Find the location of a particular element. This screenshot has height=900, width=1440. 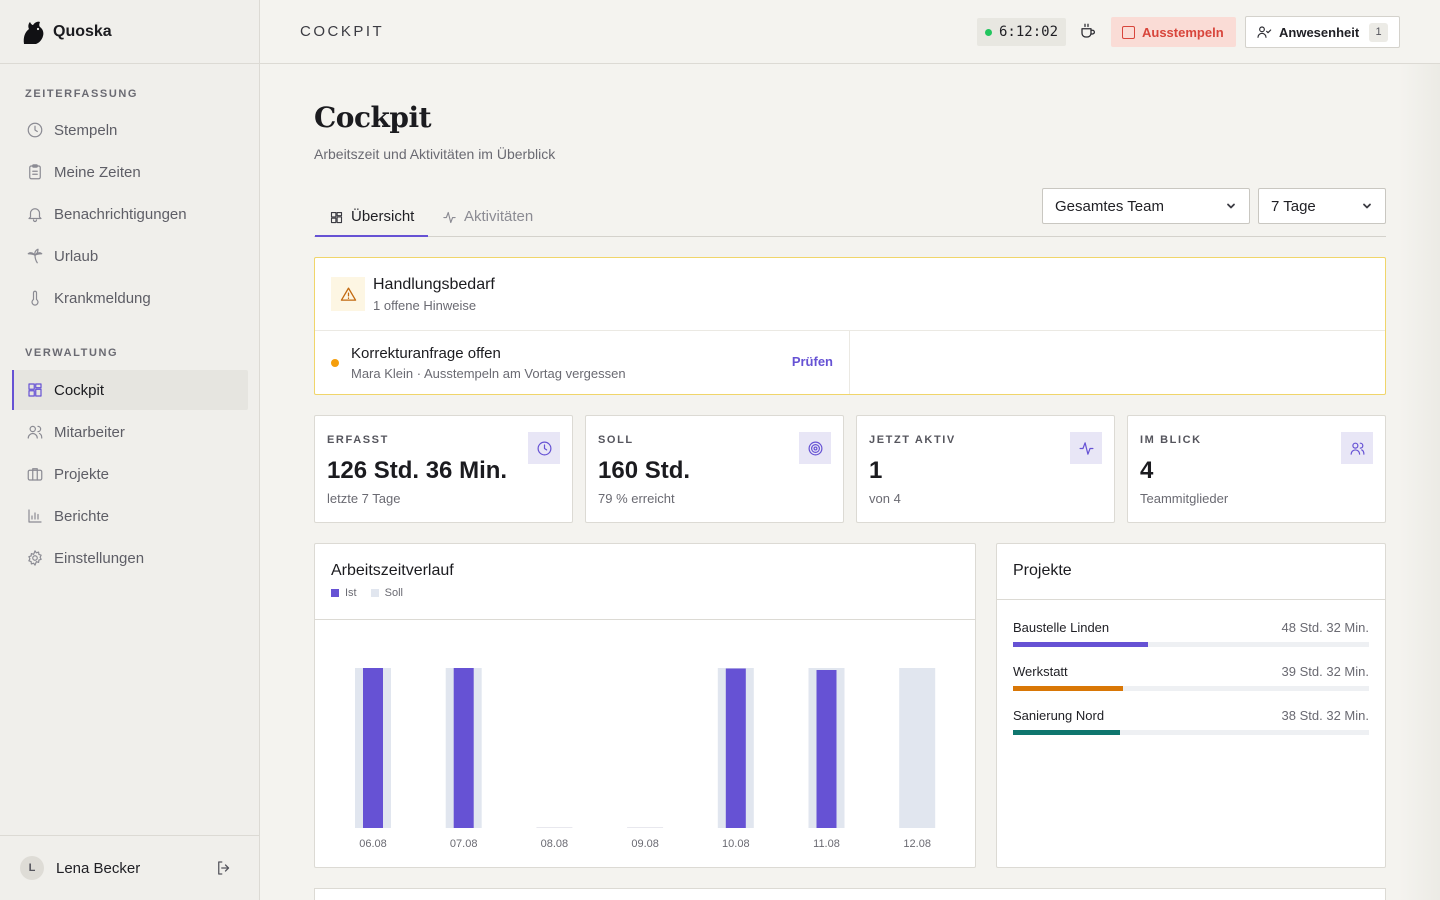

tab-aktivitaeten: Aktivitäten is located at coordinates (487, 222).